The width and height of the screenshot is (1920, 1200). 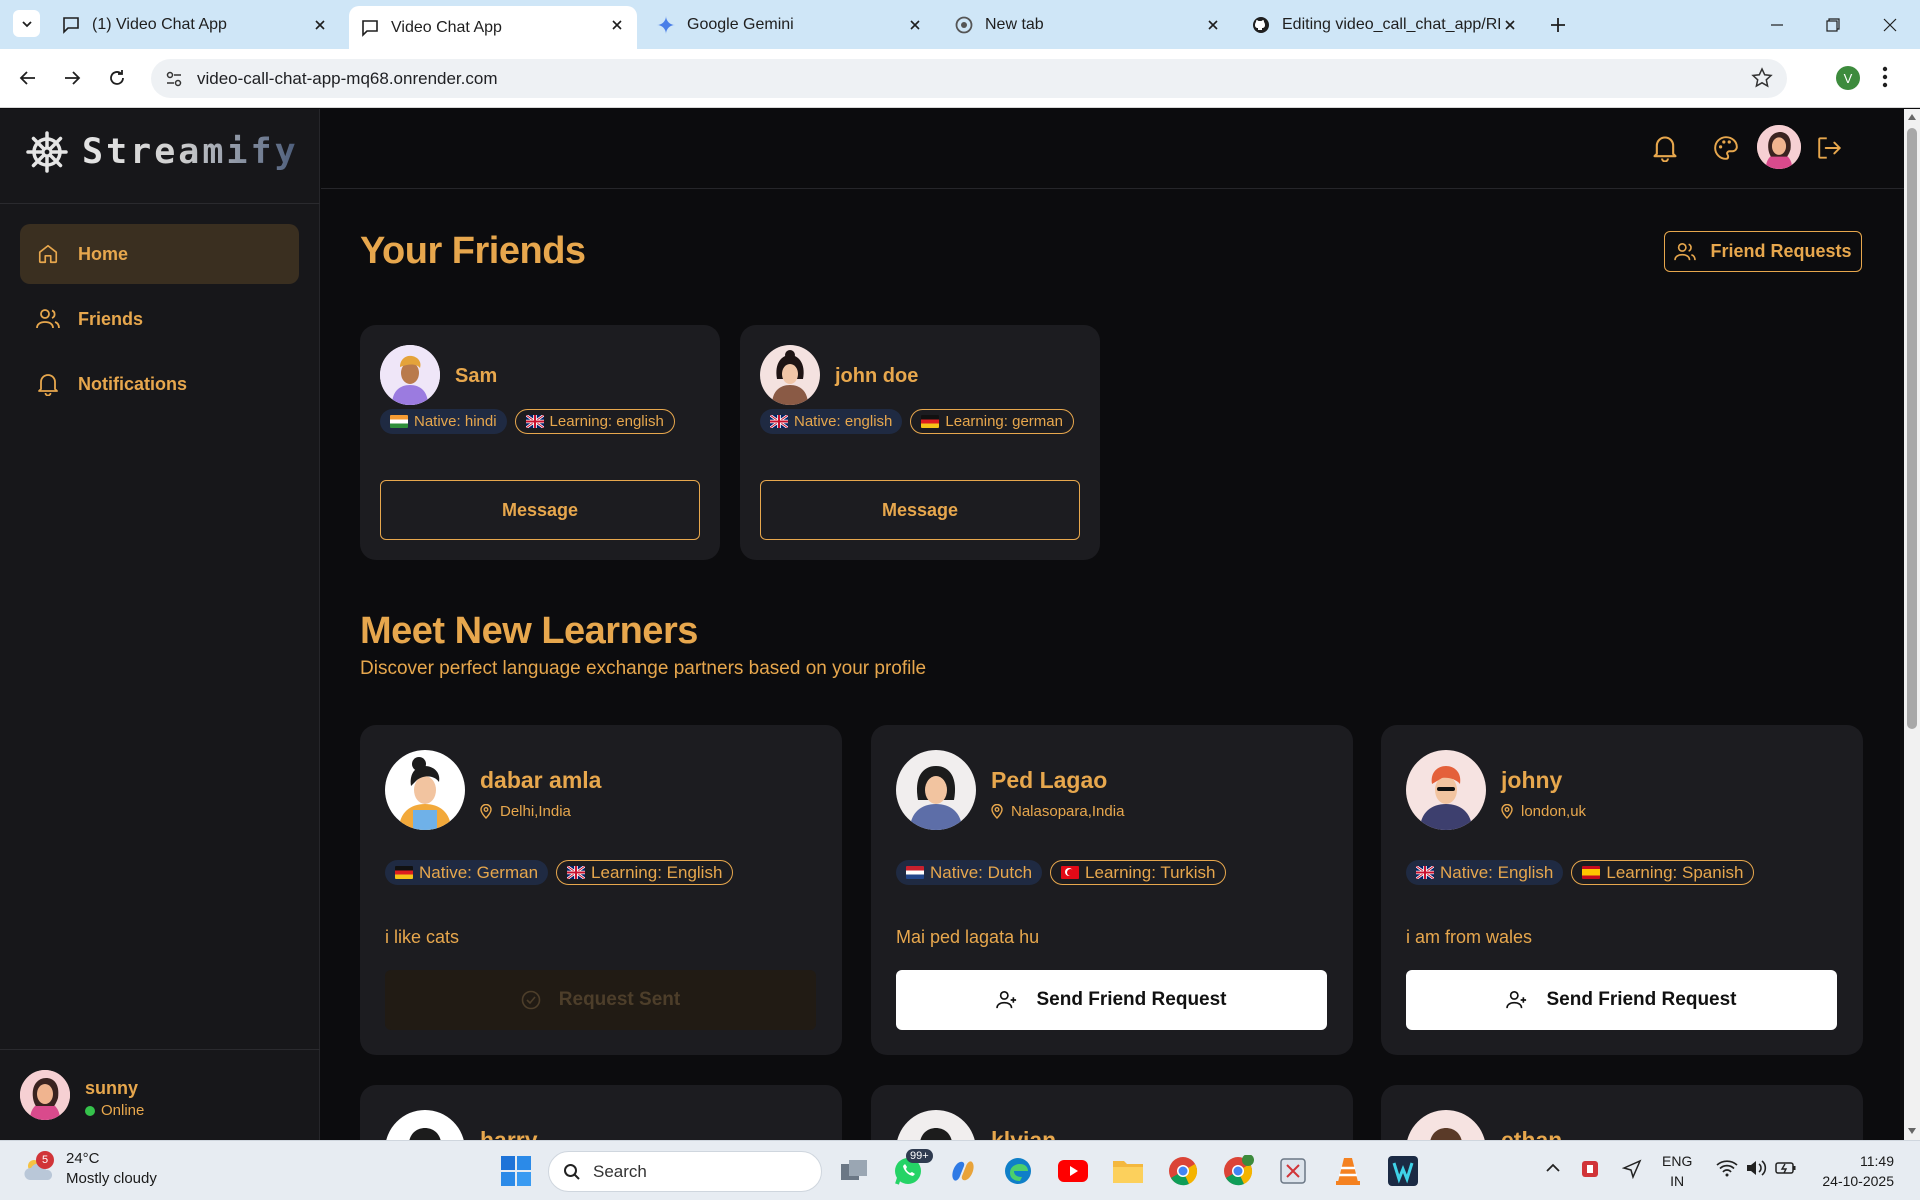 I want to click on file-explorer-icon, so click(x=1128, y=1171).